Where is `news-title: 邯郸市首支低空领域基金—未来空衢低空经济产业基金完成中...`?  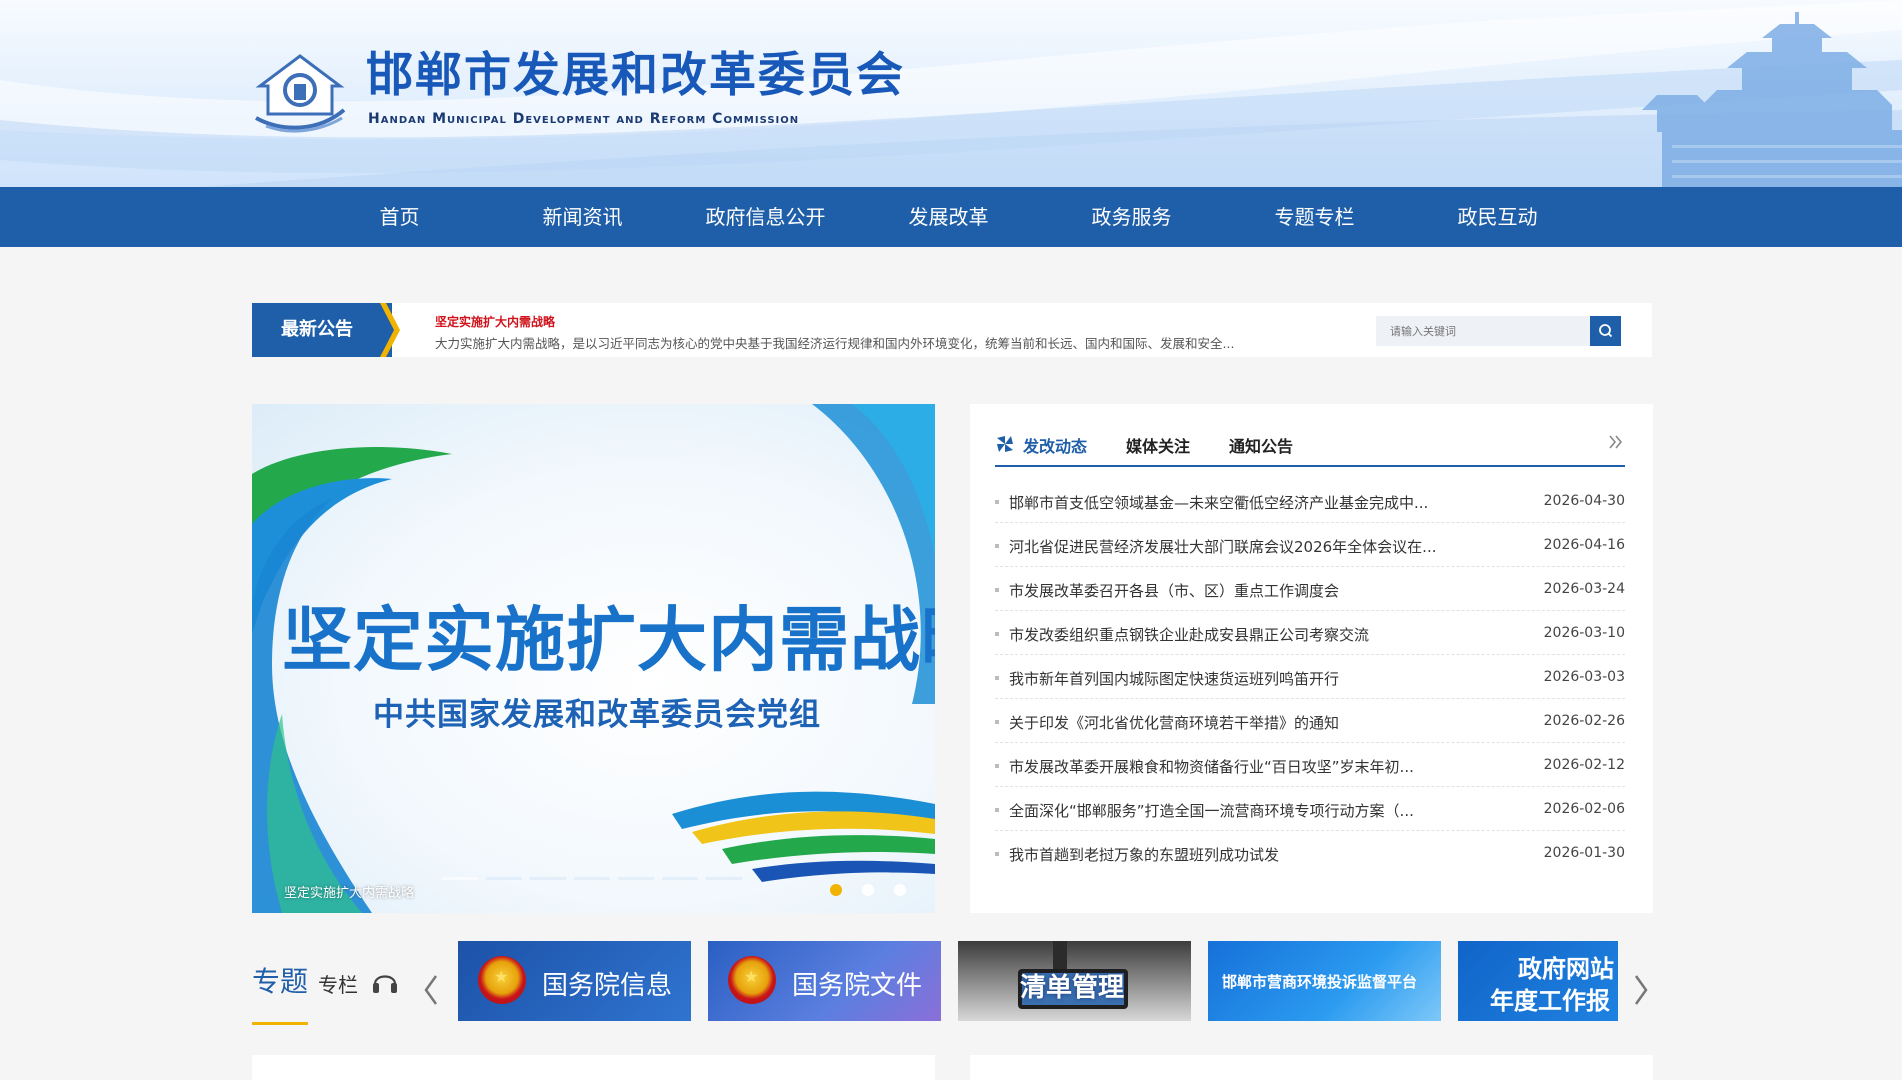 news-title: 邯郸市首支低空领域基金—未来空衢低空经济产业基金完成中... is located at coordinates (1249, 502).